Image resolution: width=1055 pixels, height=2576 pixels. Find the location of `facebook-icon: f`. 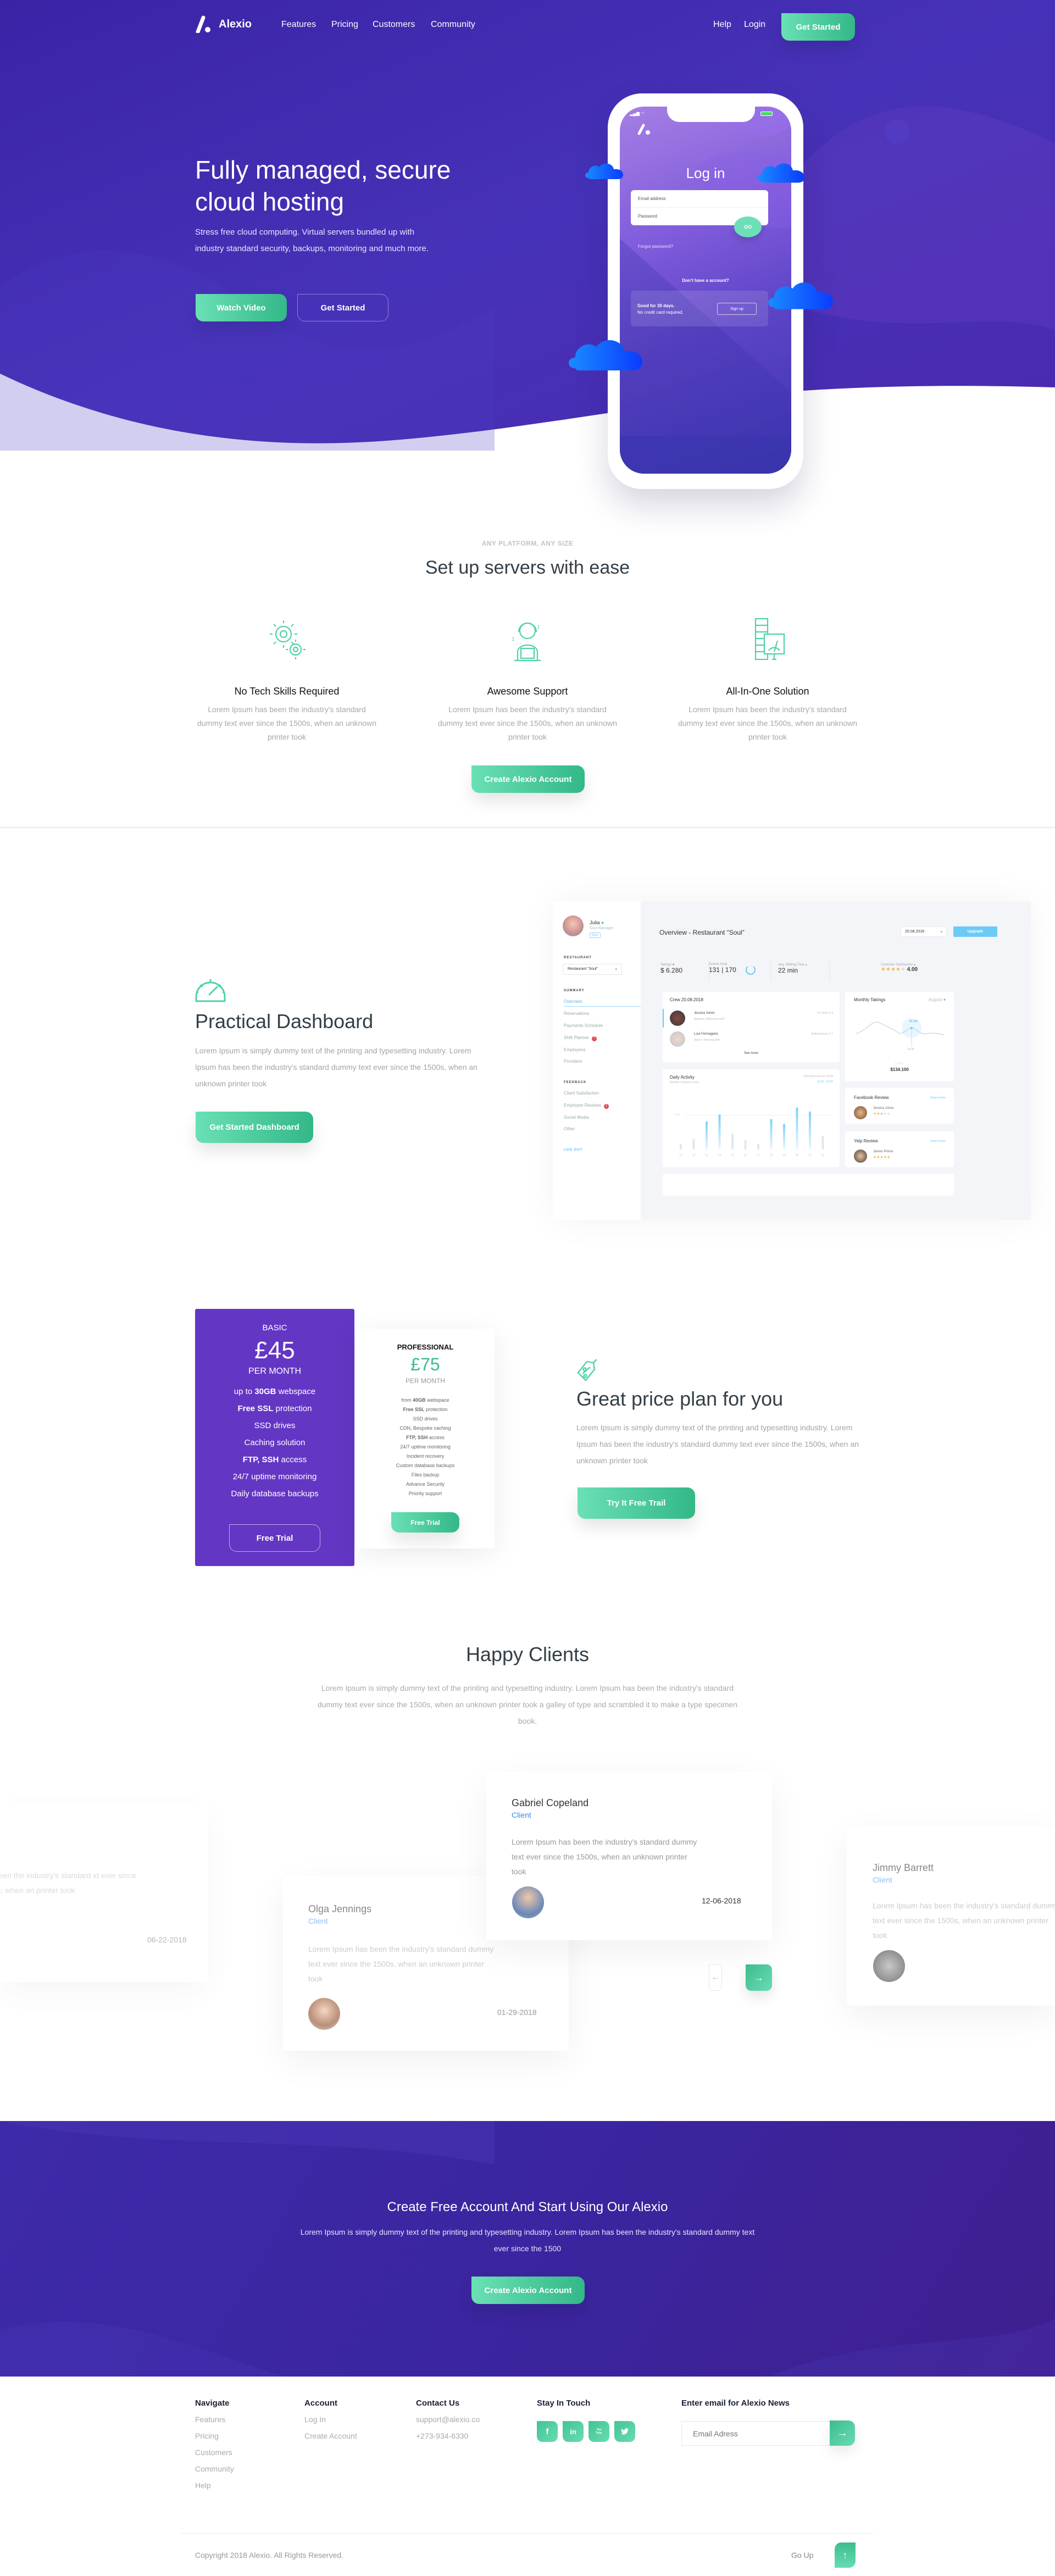

facebook-icon: f is located at coordinates (547, 2431).